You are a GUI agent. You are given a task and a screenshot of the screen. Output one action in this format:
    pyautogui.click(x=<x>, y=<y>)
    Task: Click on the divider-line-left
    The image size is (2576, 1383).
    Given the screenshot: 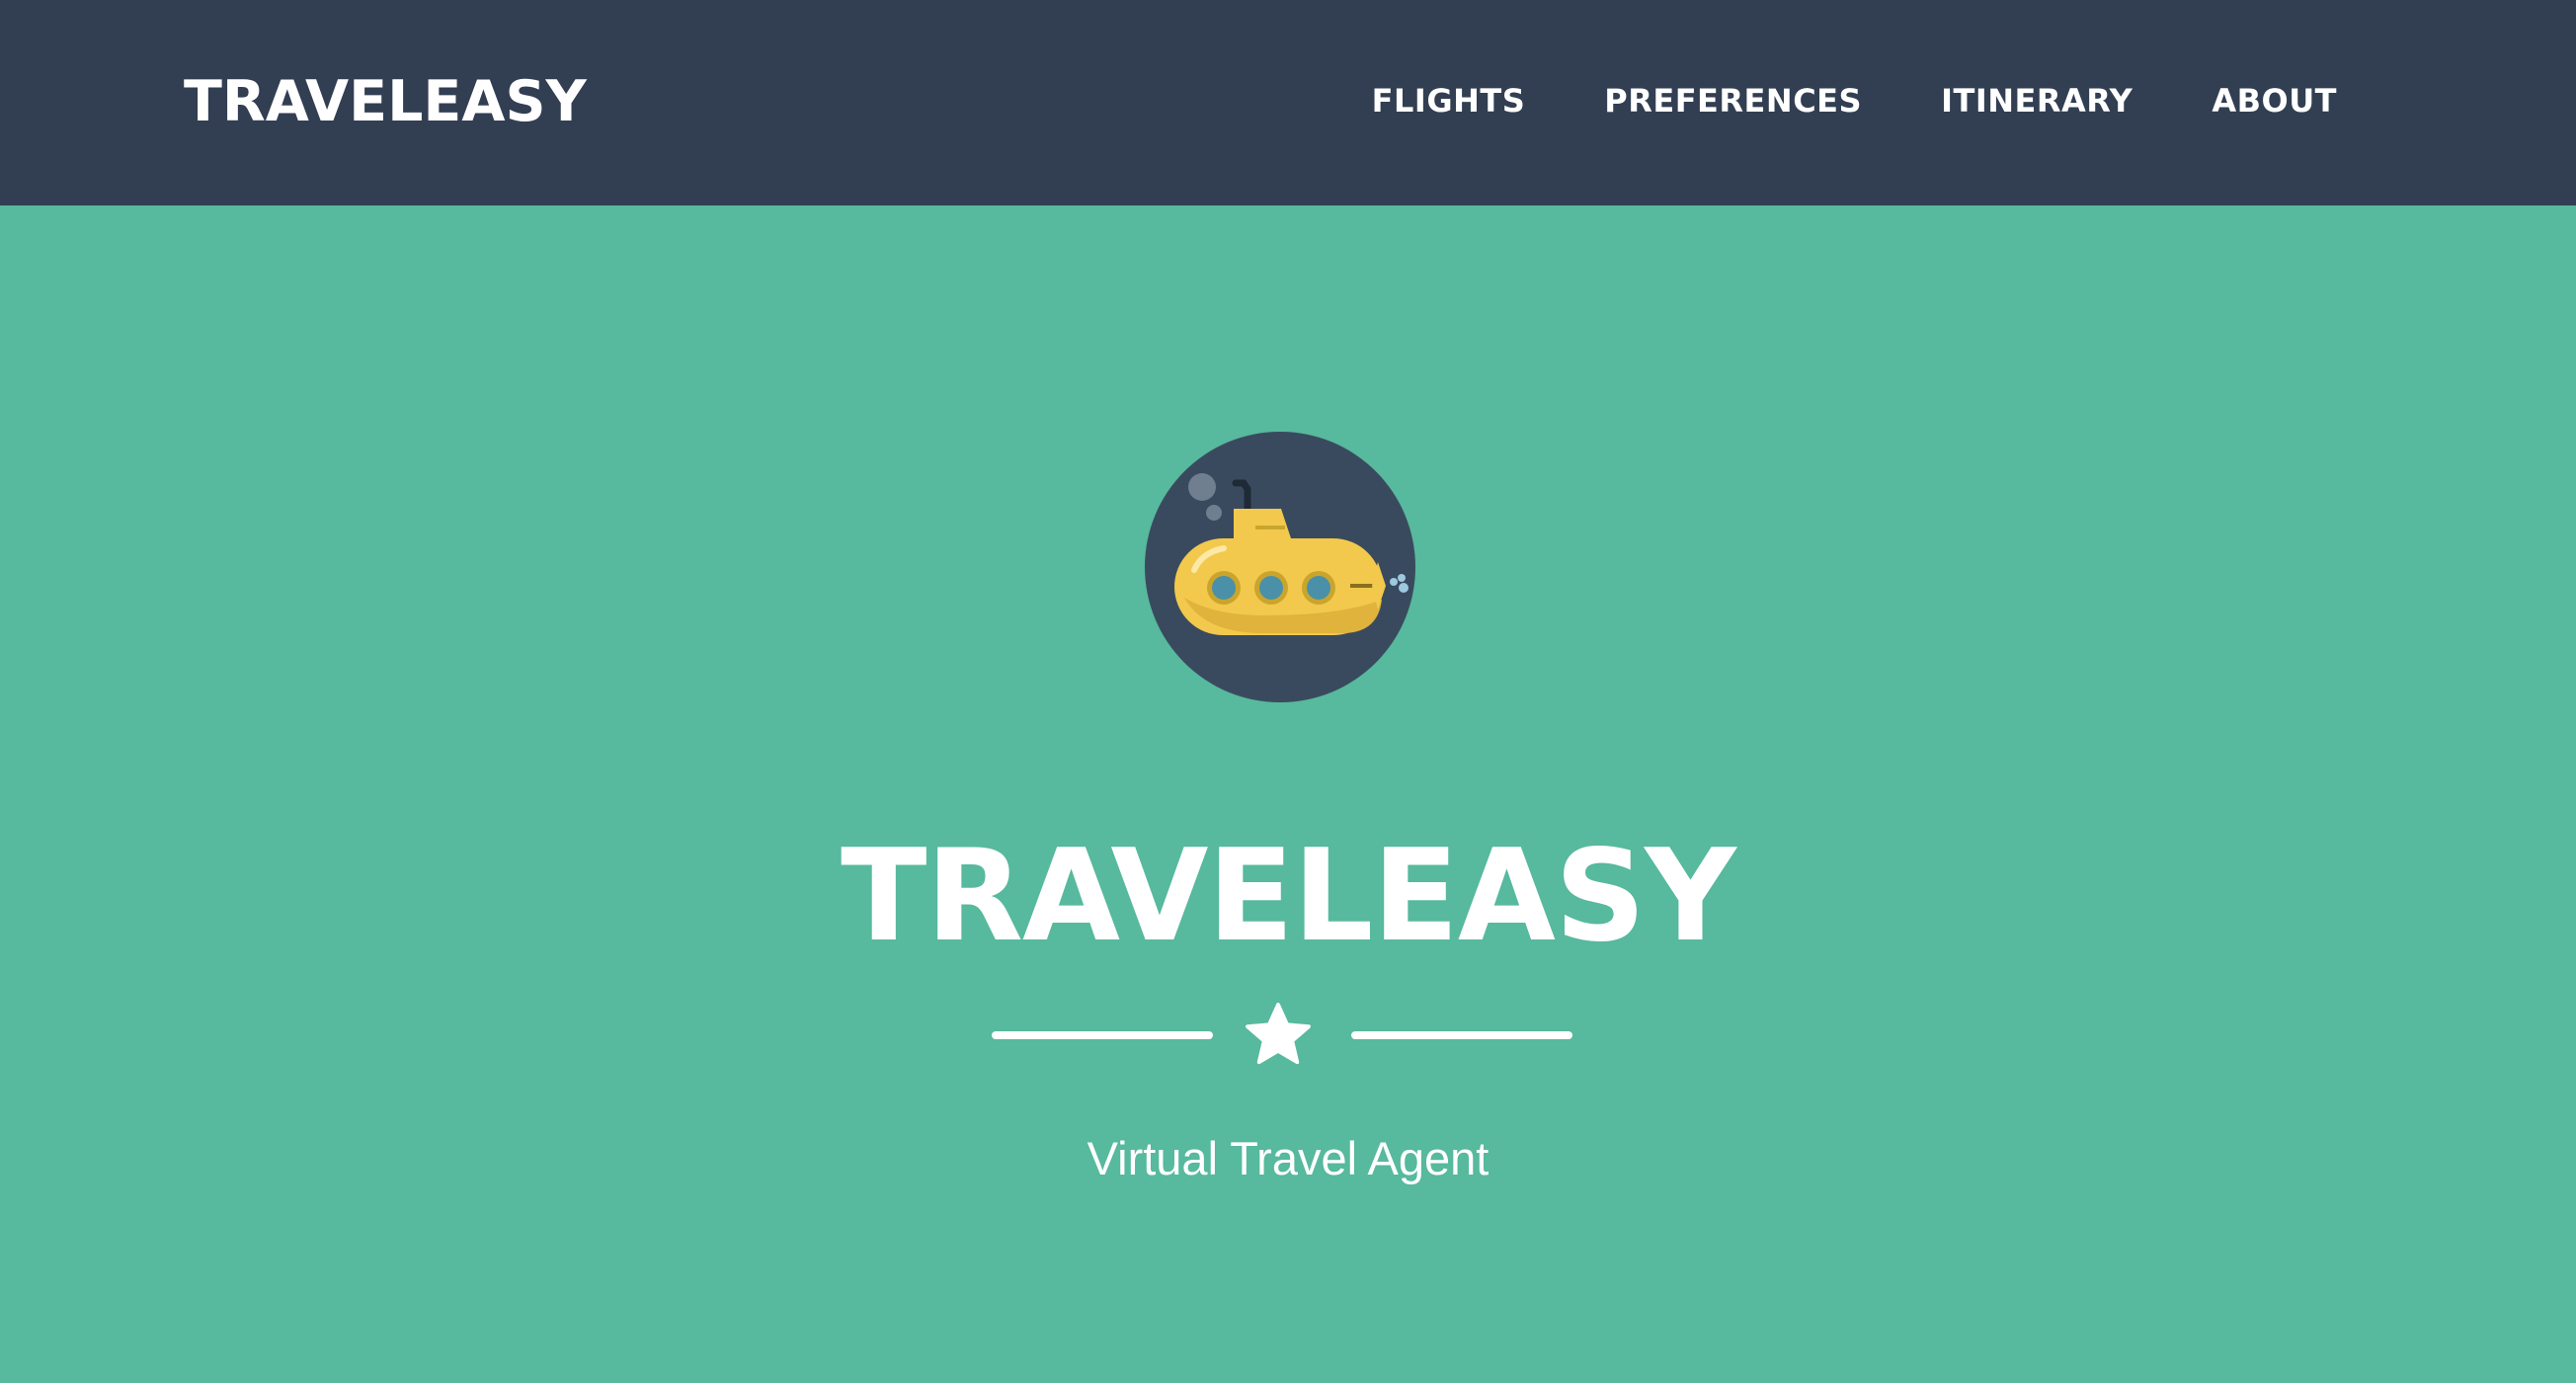 What is the action you would take?
    pyautogui.click(x=1102, y=1035)
    